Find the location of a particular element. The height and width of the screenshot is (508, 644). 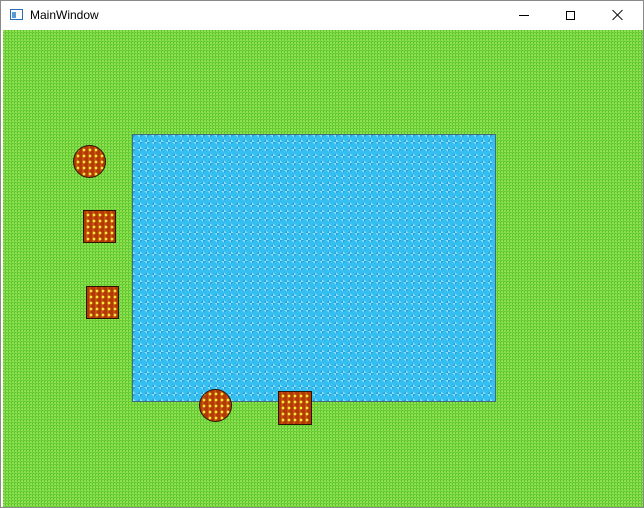

maximize-icon is located at coordinates (570, 15).